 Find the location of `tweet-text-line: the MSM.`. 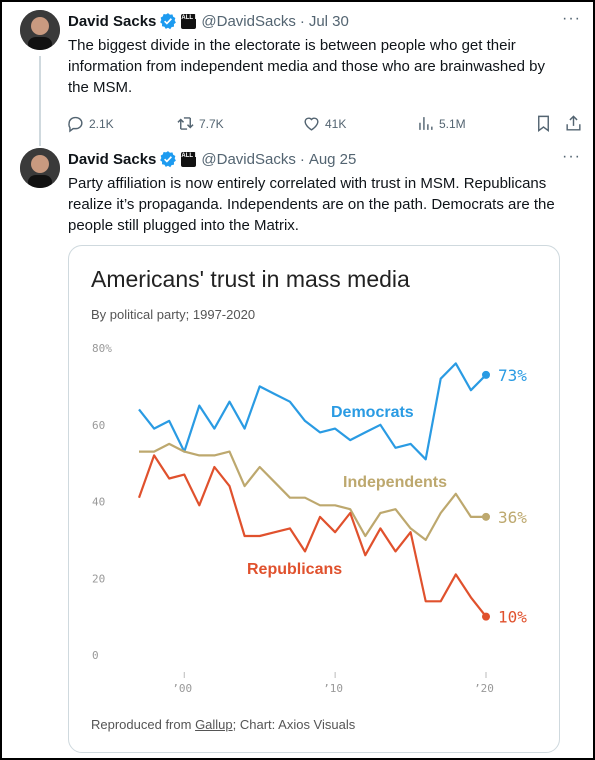

tweet-text-line: the MSM. is located at coordinates (100, 87).